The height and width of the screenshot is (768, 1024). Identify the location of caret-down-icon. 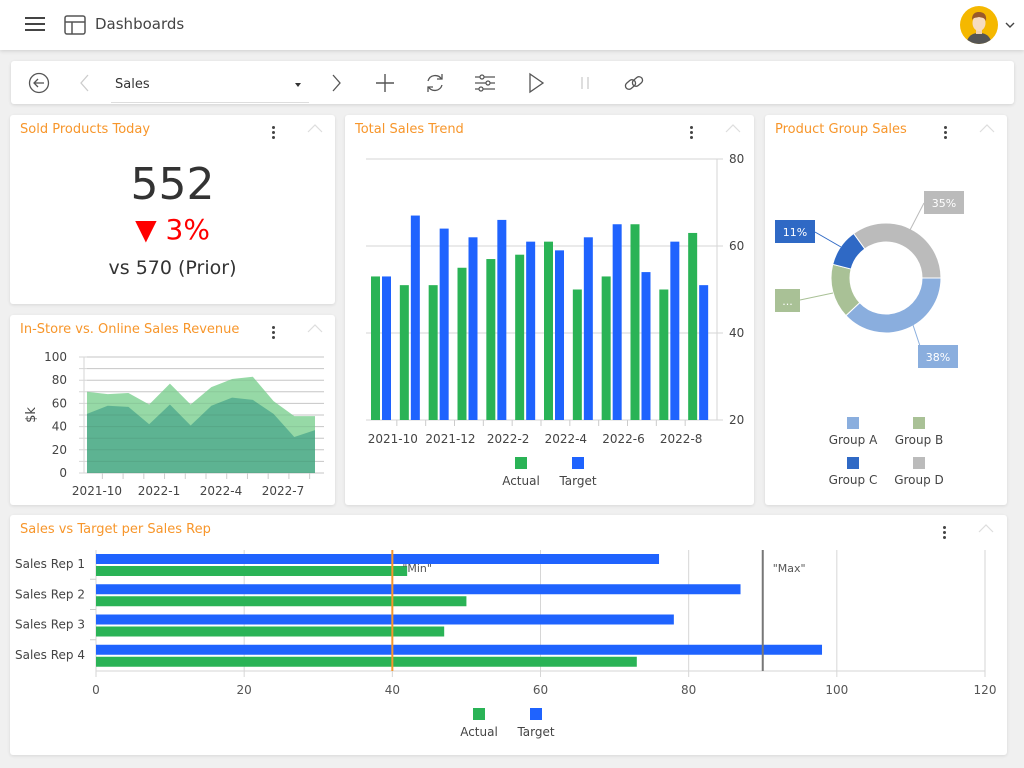
(298, 85).